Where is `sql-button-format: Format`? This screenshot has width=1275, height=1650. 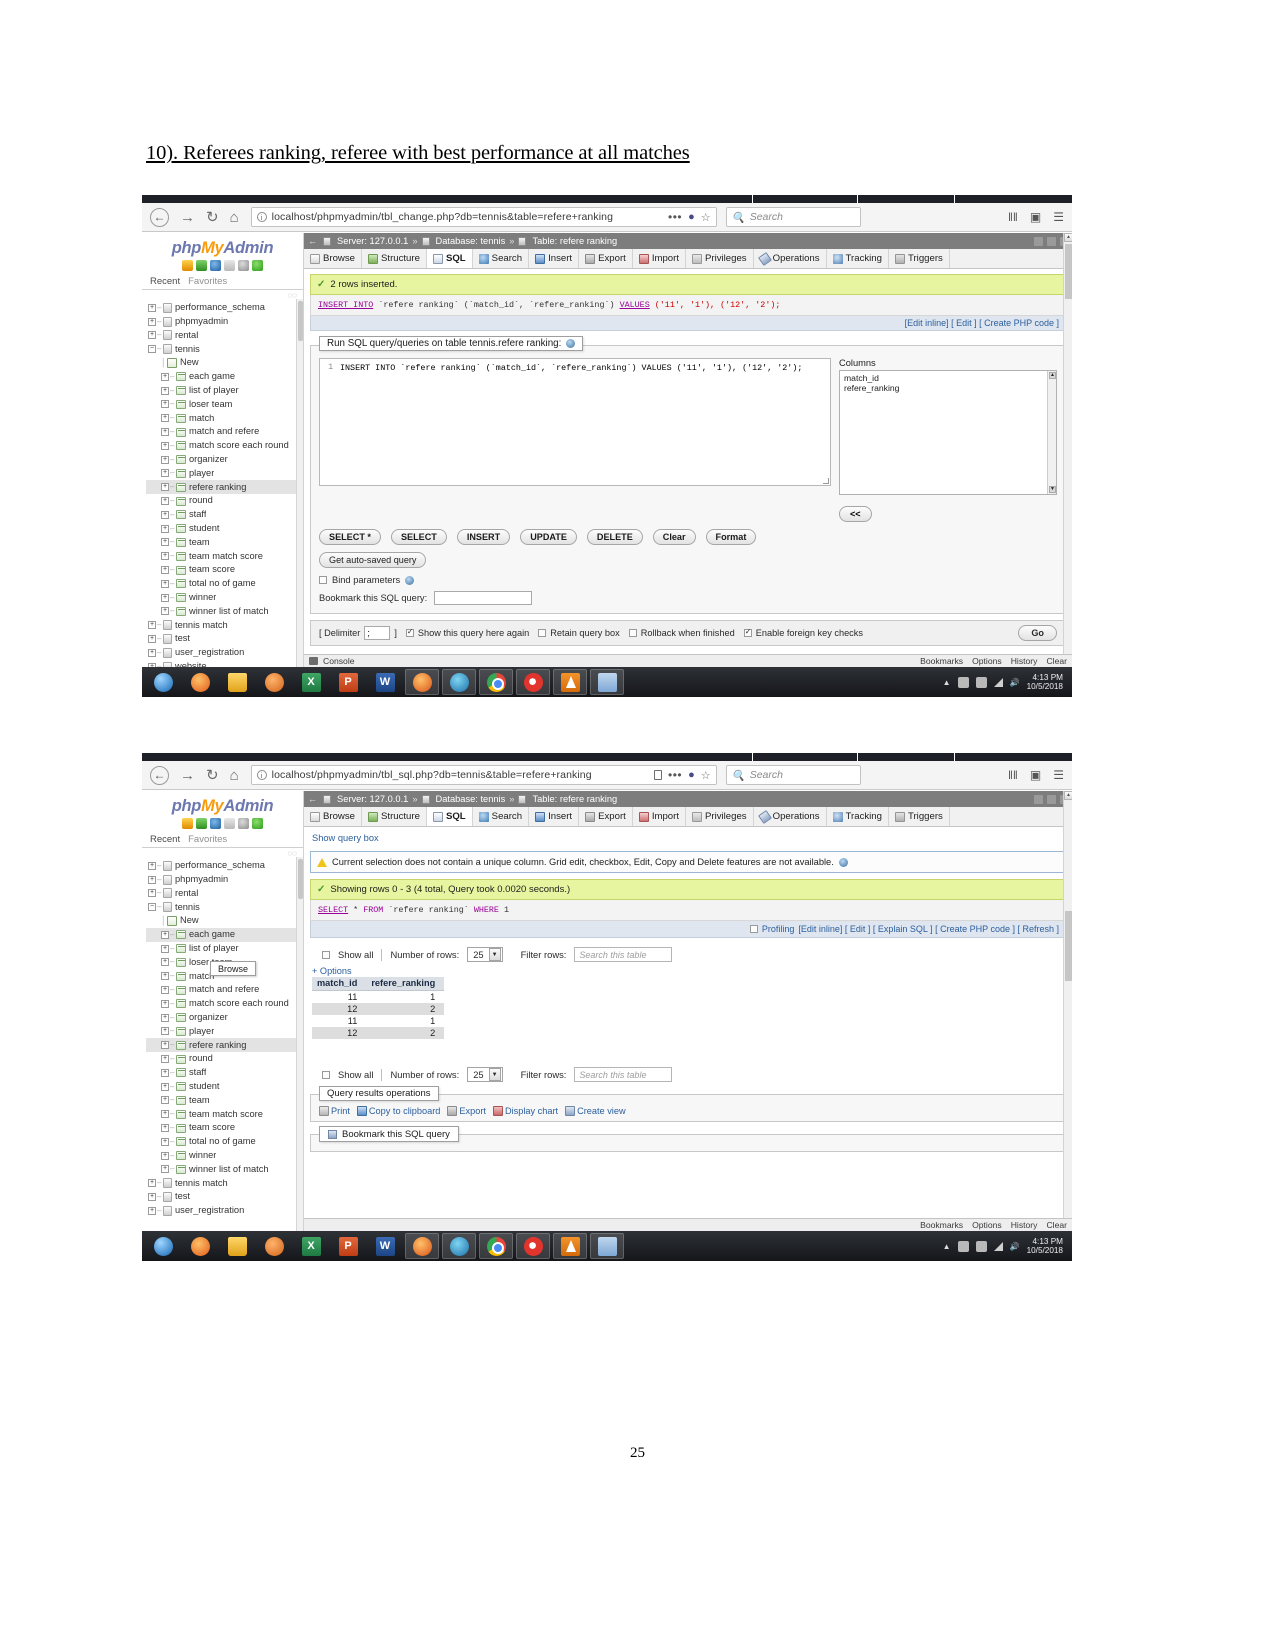 sql-button-format: Format is located at coordinates (731, 537).